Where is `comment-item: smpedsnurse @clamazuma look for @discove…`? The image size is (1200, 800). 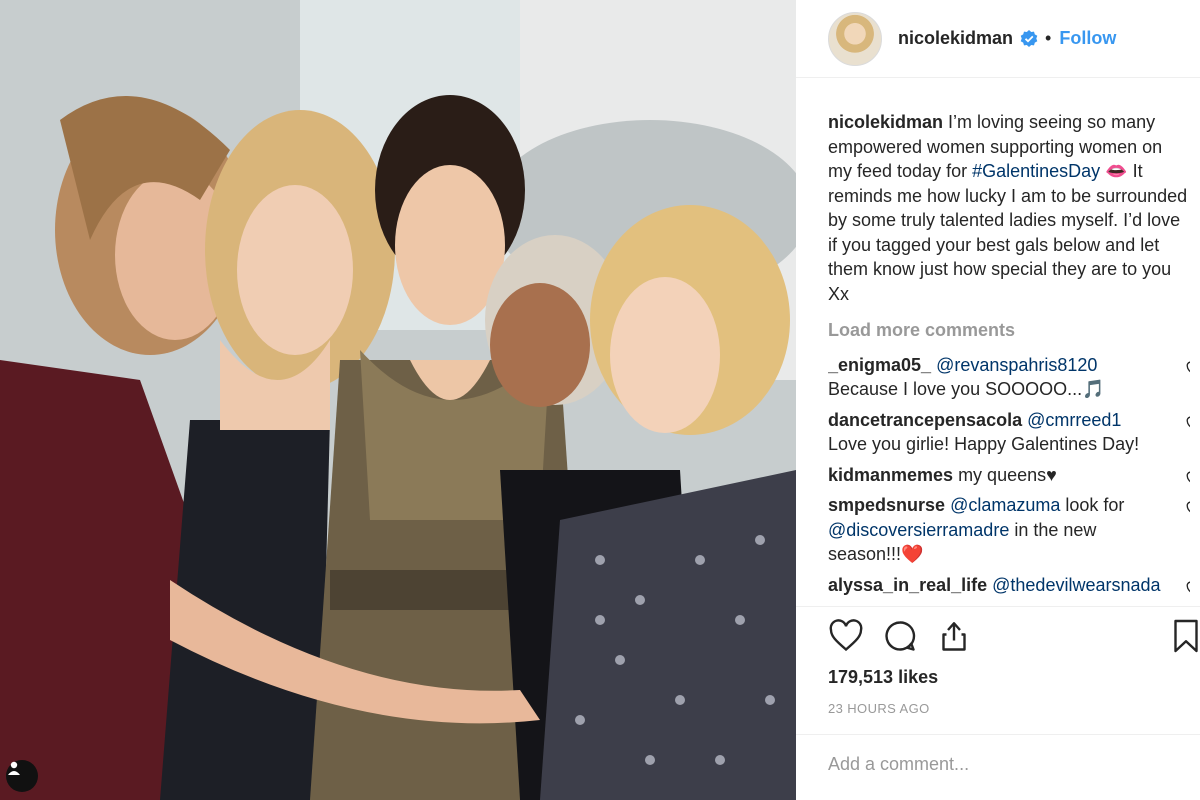
comment-item: smpedsnurse @clamazuma look for @discove… is located at coordinates (1009, 530).